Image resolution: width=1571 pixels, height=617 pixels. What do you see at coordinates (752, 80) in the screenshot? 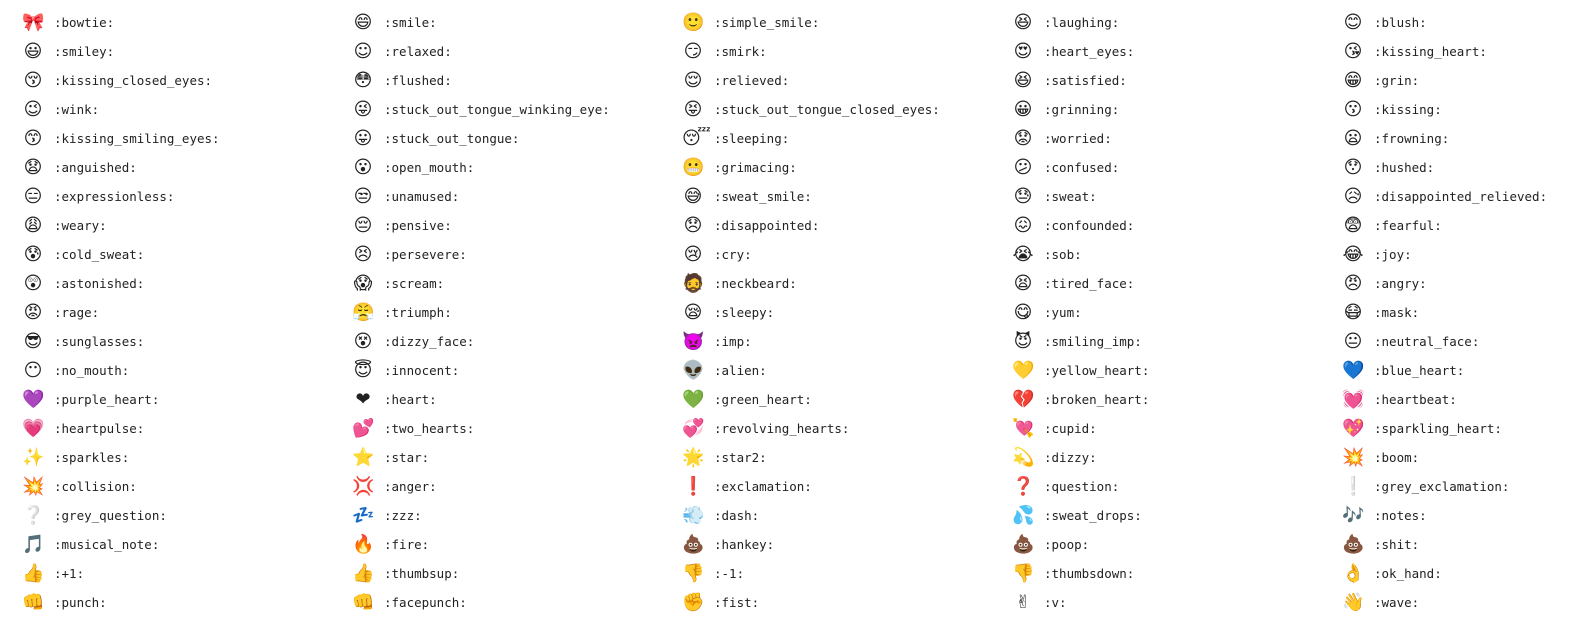
I see `emoji-code-label: :relieved:` at bounding box center [752, 80].